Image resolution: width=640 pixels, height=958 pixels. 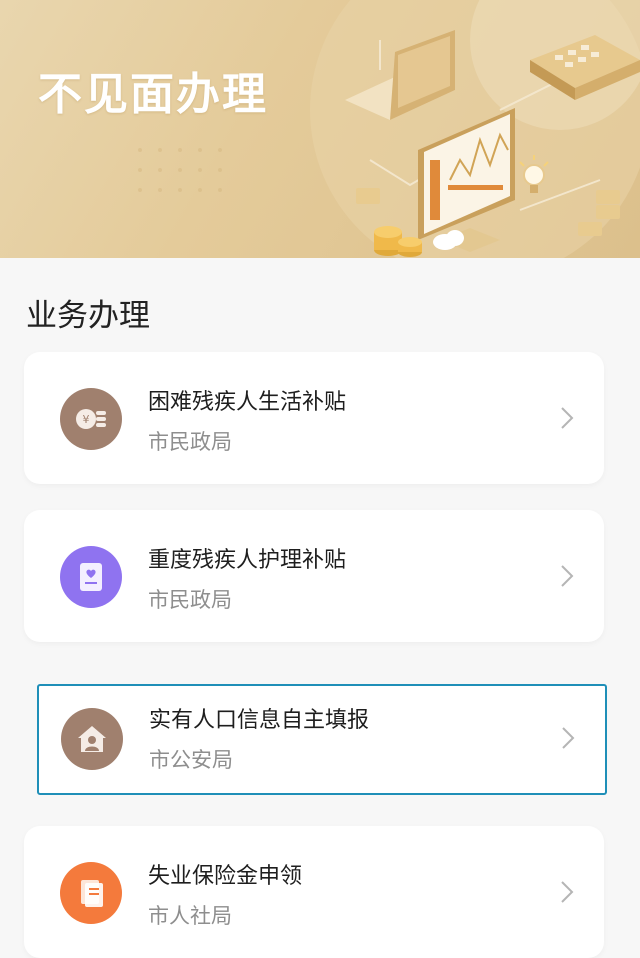 I want to click on section-title: 业务办理, so click(x=88, y=316).